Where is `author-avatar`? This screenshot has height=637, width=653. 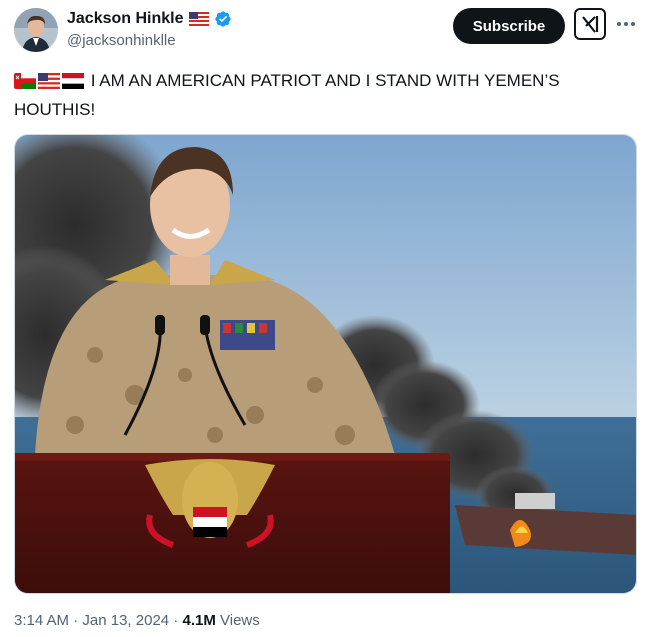 author-avatar is located at coordinates (36, 30).